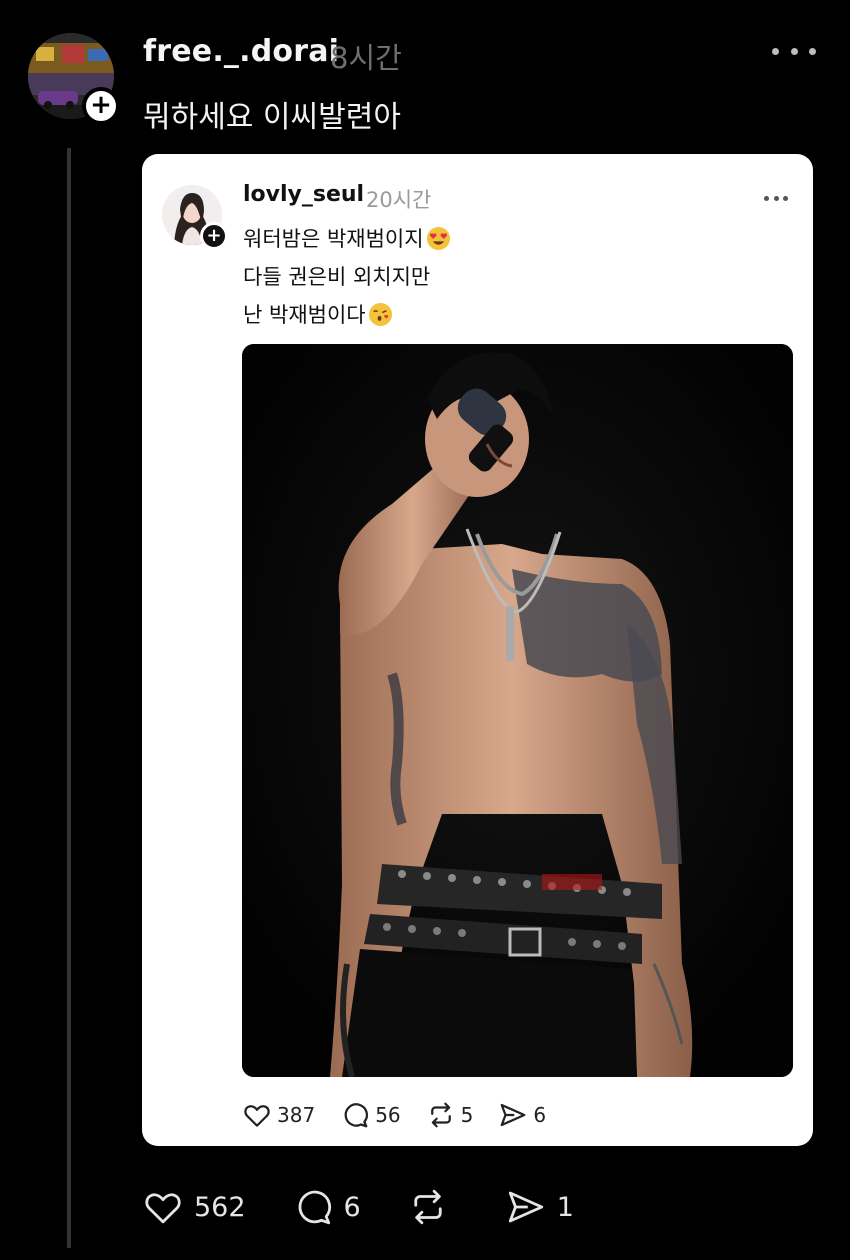  Describe the element at coordinates (366, 58) in the screenshot. I see `post-timestamp: 8시간` at that location.